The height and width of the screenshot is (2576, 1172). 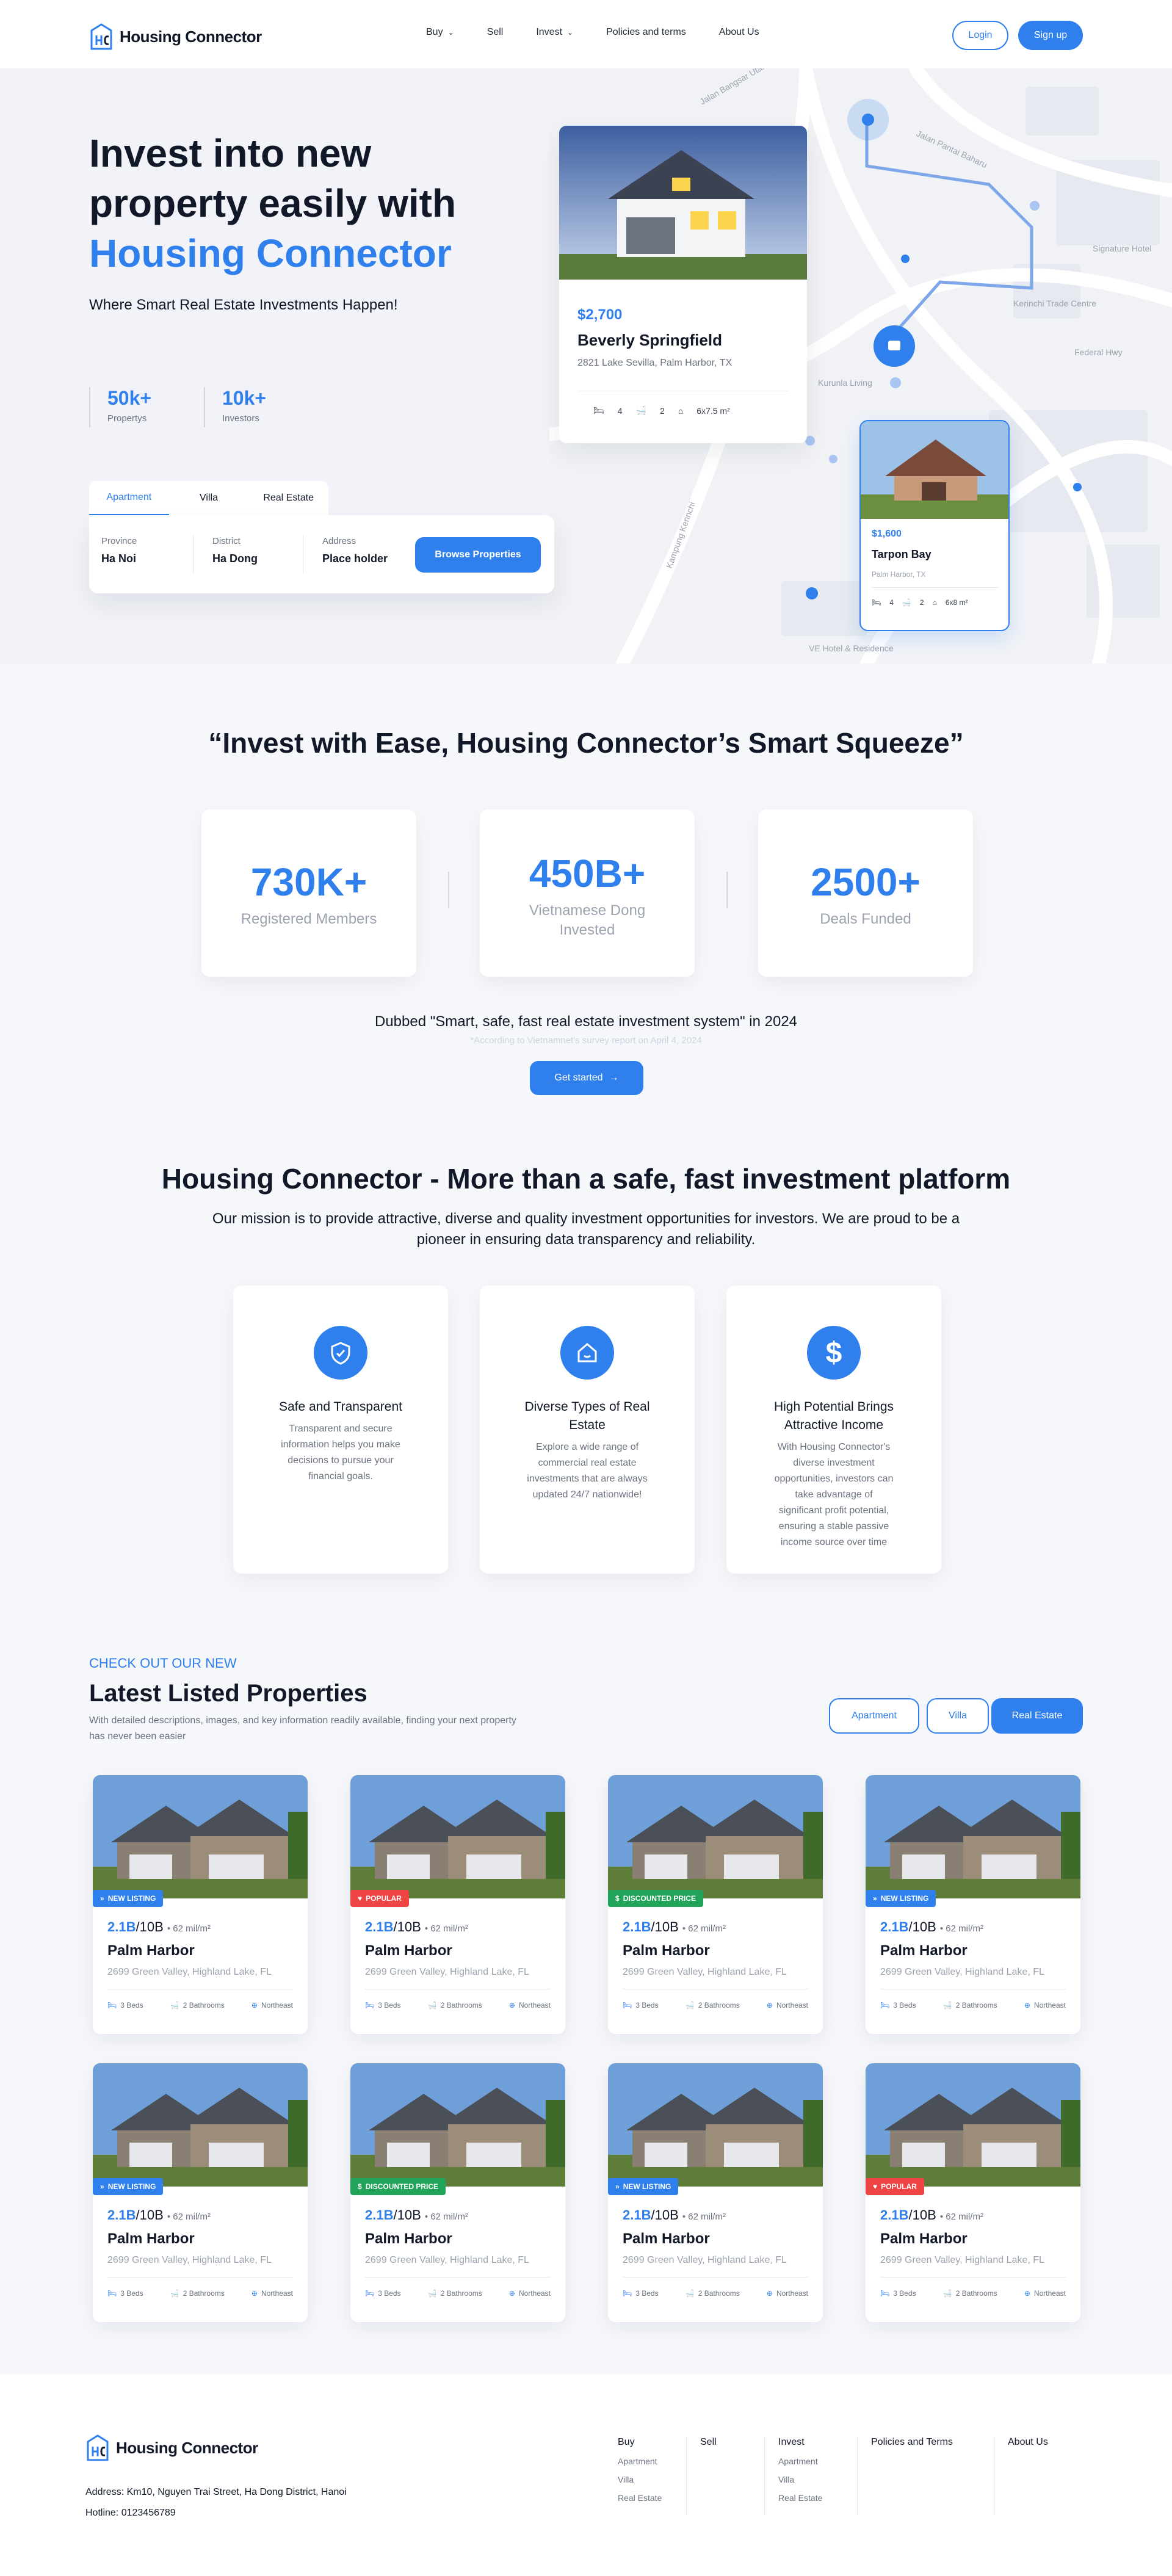 I want to click on filter-villa: Villa, so click(x=958, y=1716).